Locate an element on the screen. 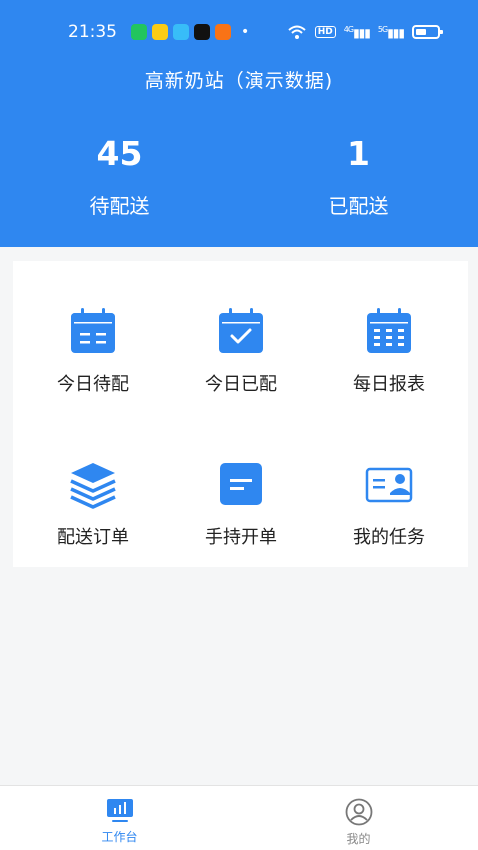  user-icon is located at coordinates (358, 812).